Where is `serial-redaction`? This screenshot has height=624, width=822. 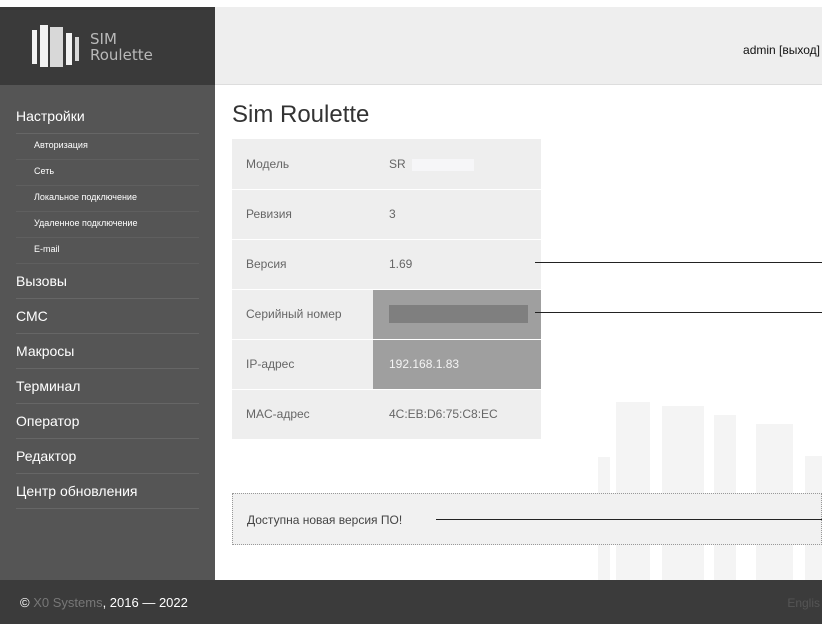
serial-redaction is located at coordinates (458, 314).